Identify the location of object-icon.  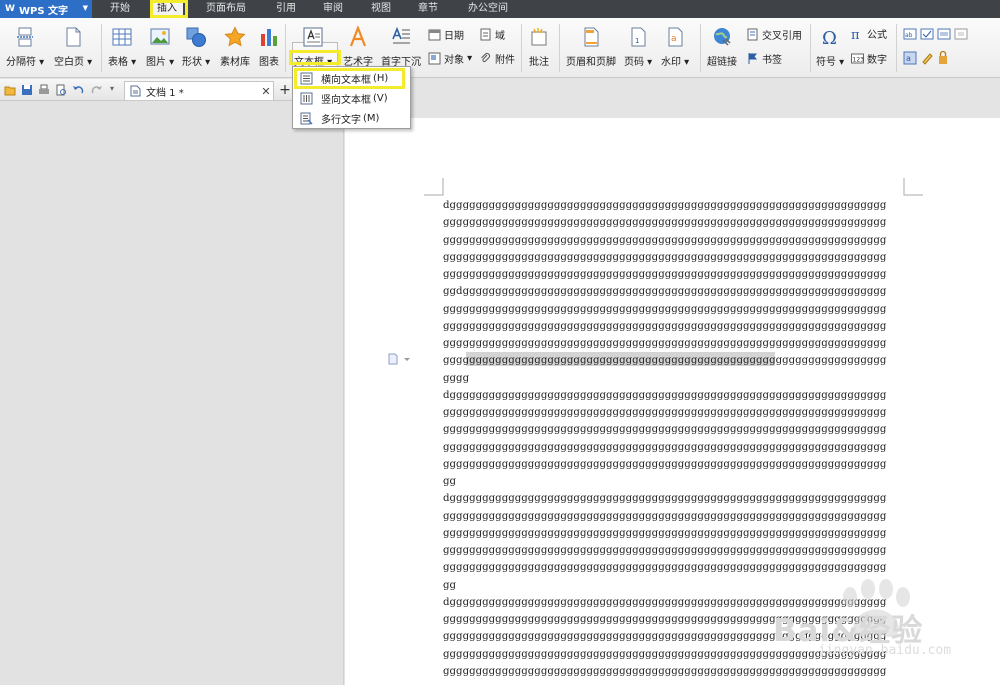
(434, 58).